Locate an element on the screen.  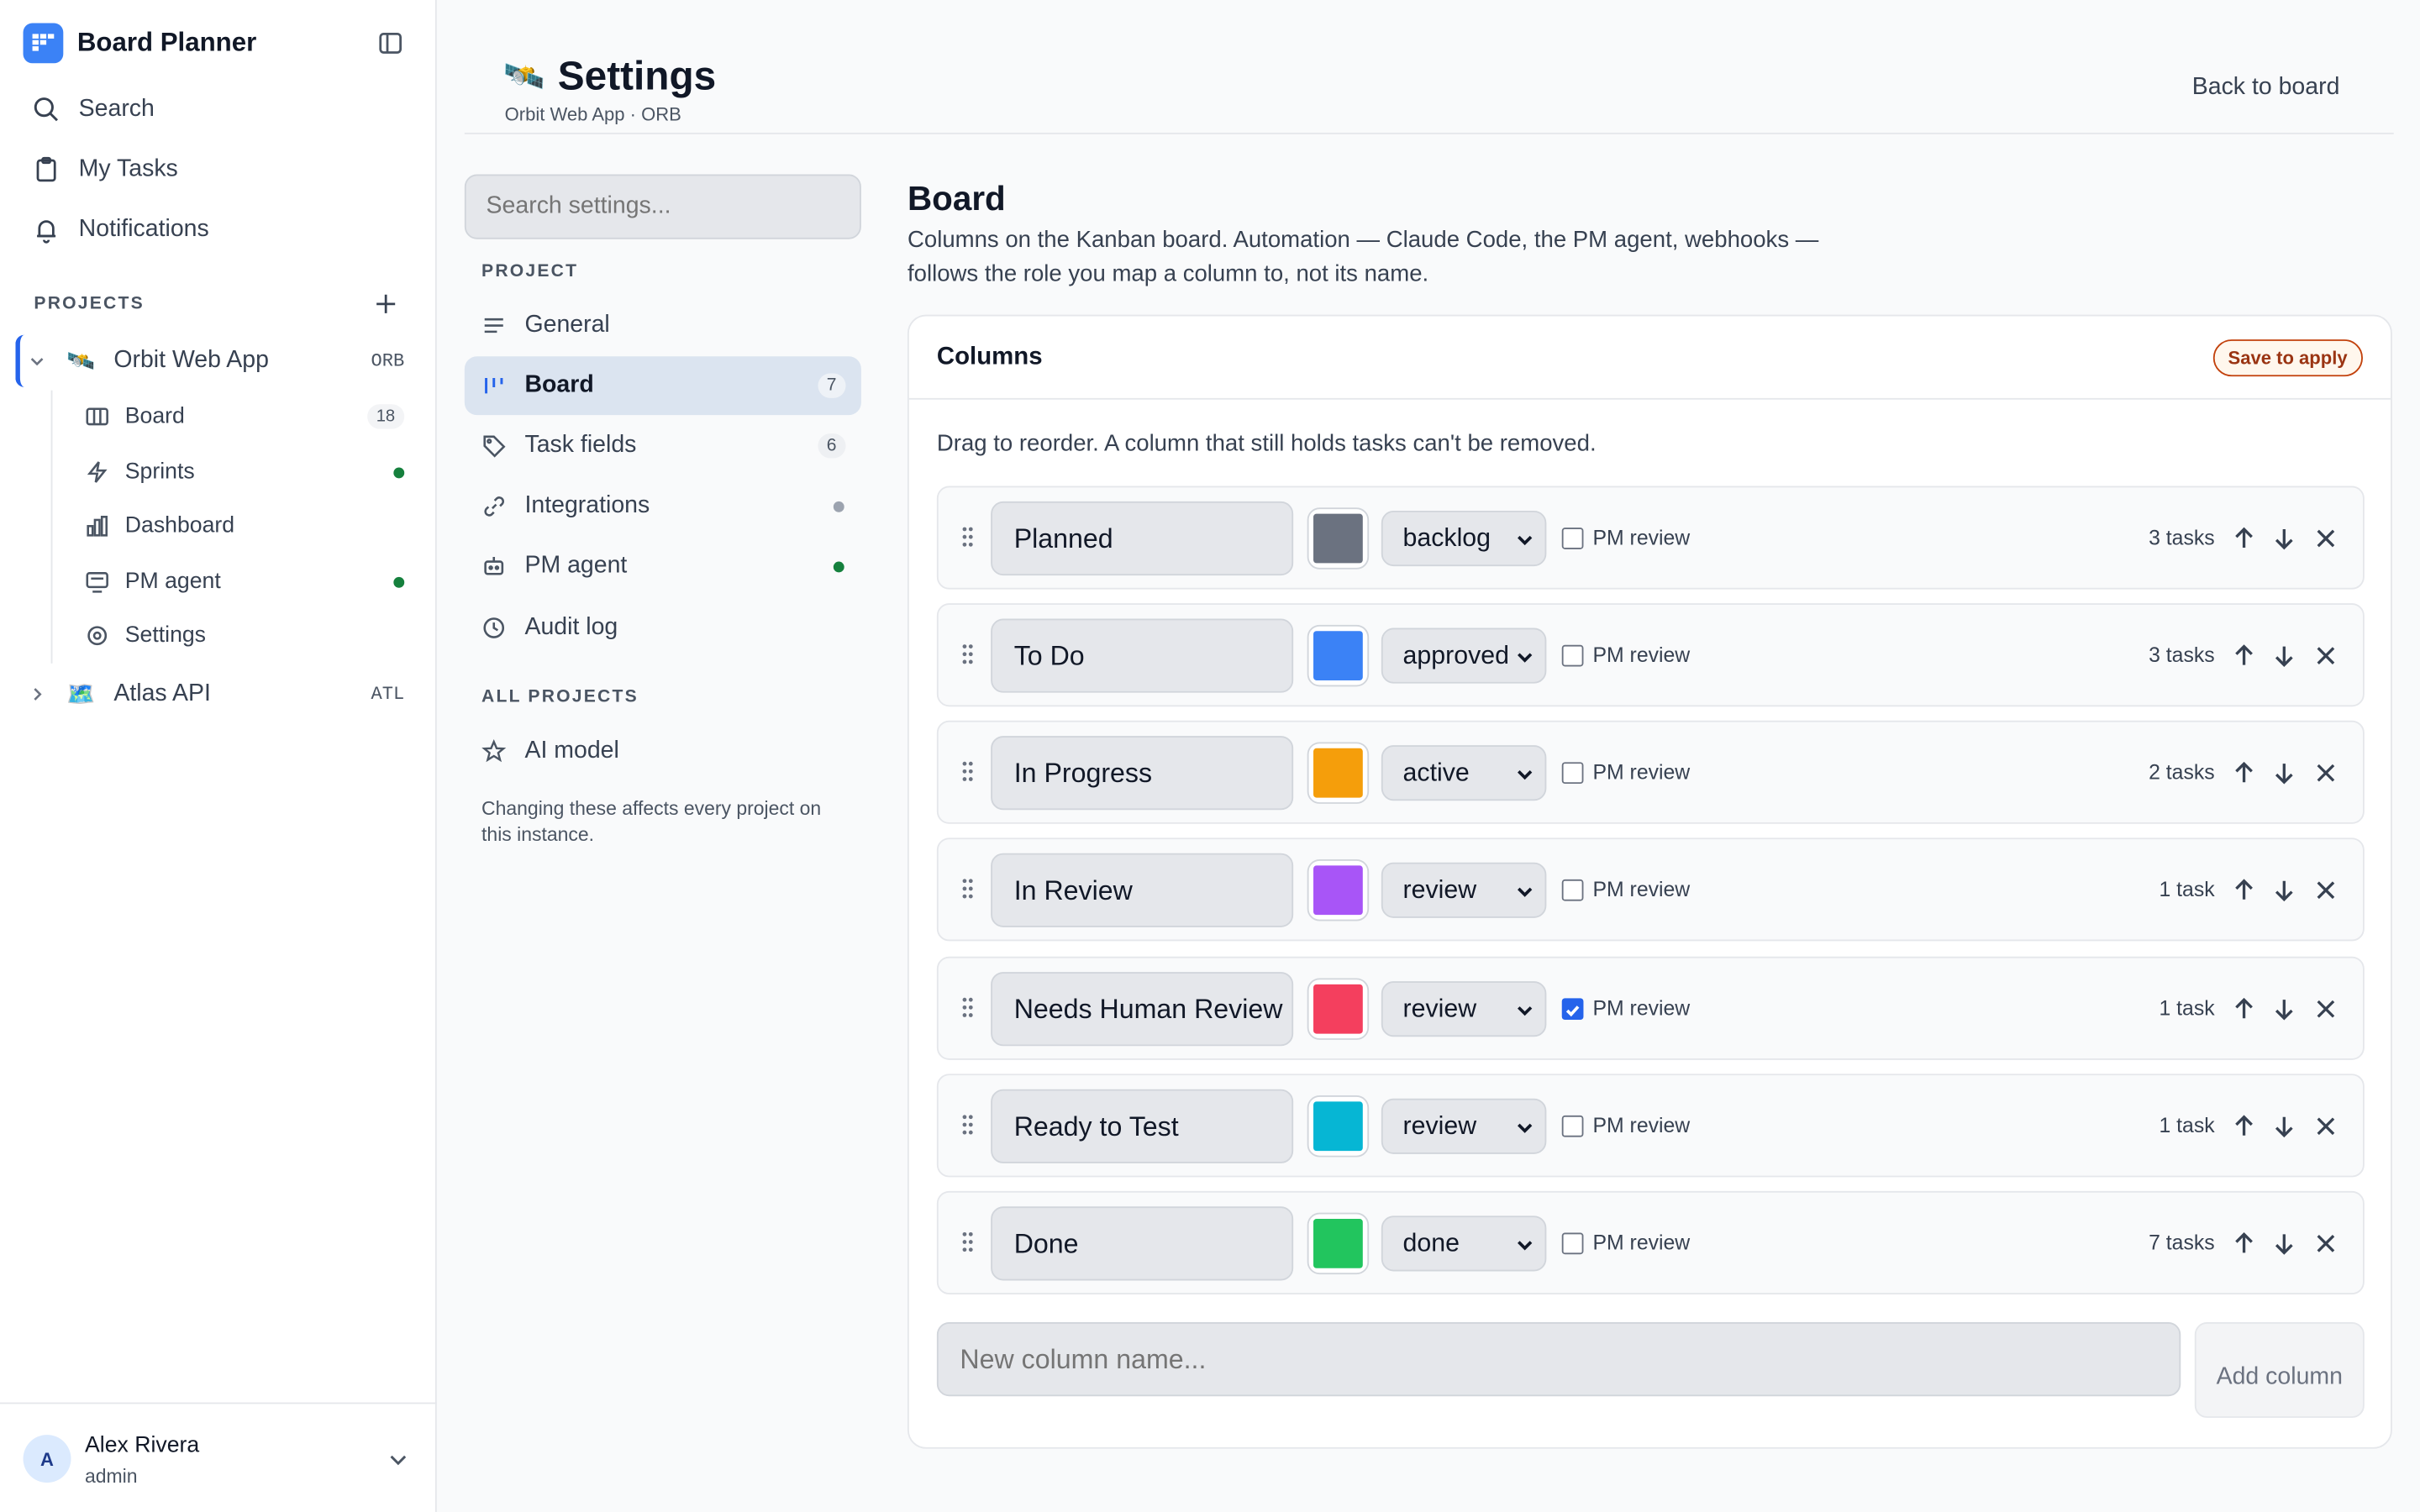
nav-notifications: Notifications is located at coordinates (121, 230).